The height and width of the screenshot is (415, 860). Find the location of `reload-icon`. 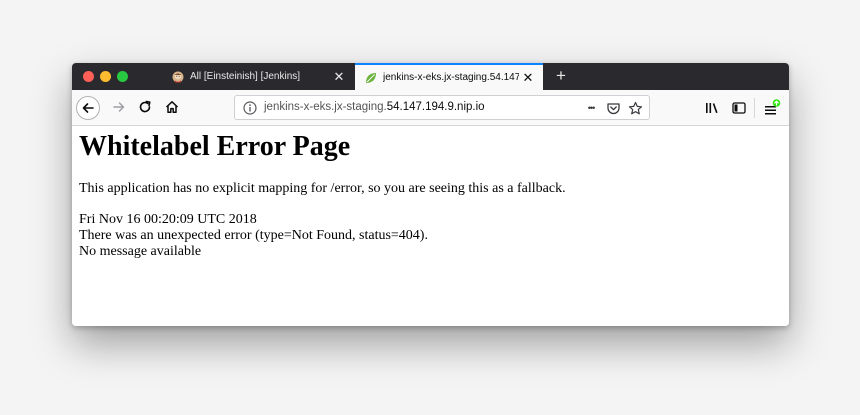

reload-icon is located at coordinates (145, 106).